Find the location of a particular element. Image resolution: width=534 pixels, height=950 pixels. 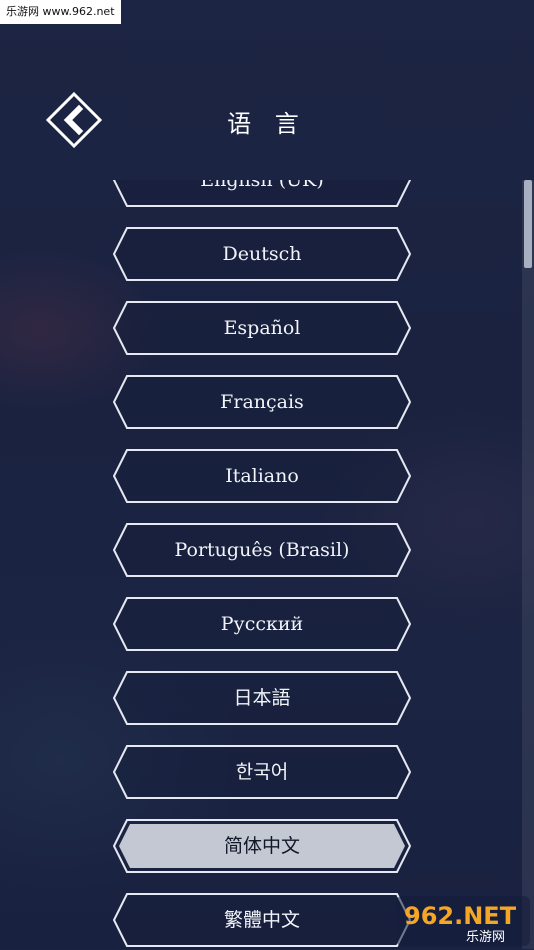

language-option-label: 简体中文 is located at coordinates (261, 846).